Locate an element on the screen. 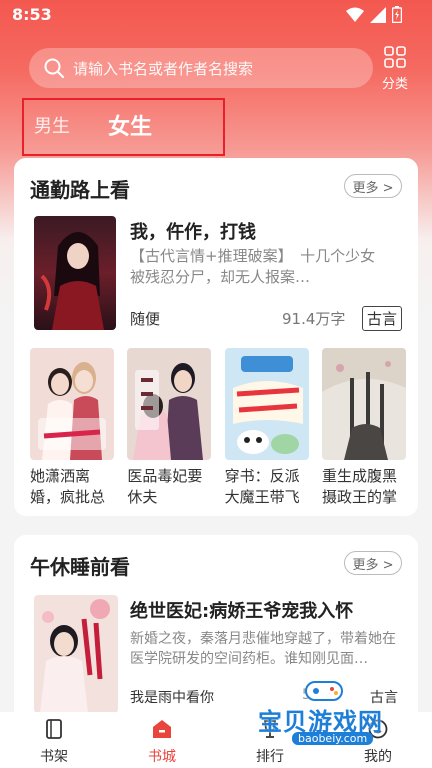 The height and width of the screenshot is (768, 432). grid-book-3: 穿书：反派大魔王带飞全家 is located at coordinates (266, 428).